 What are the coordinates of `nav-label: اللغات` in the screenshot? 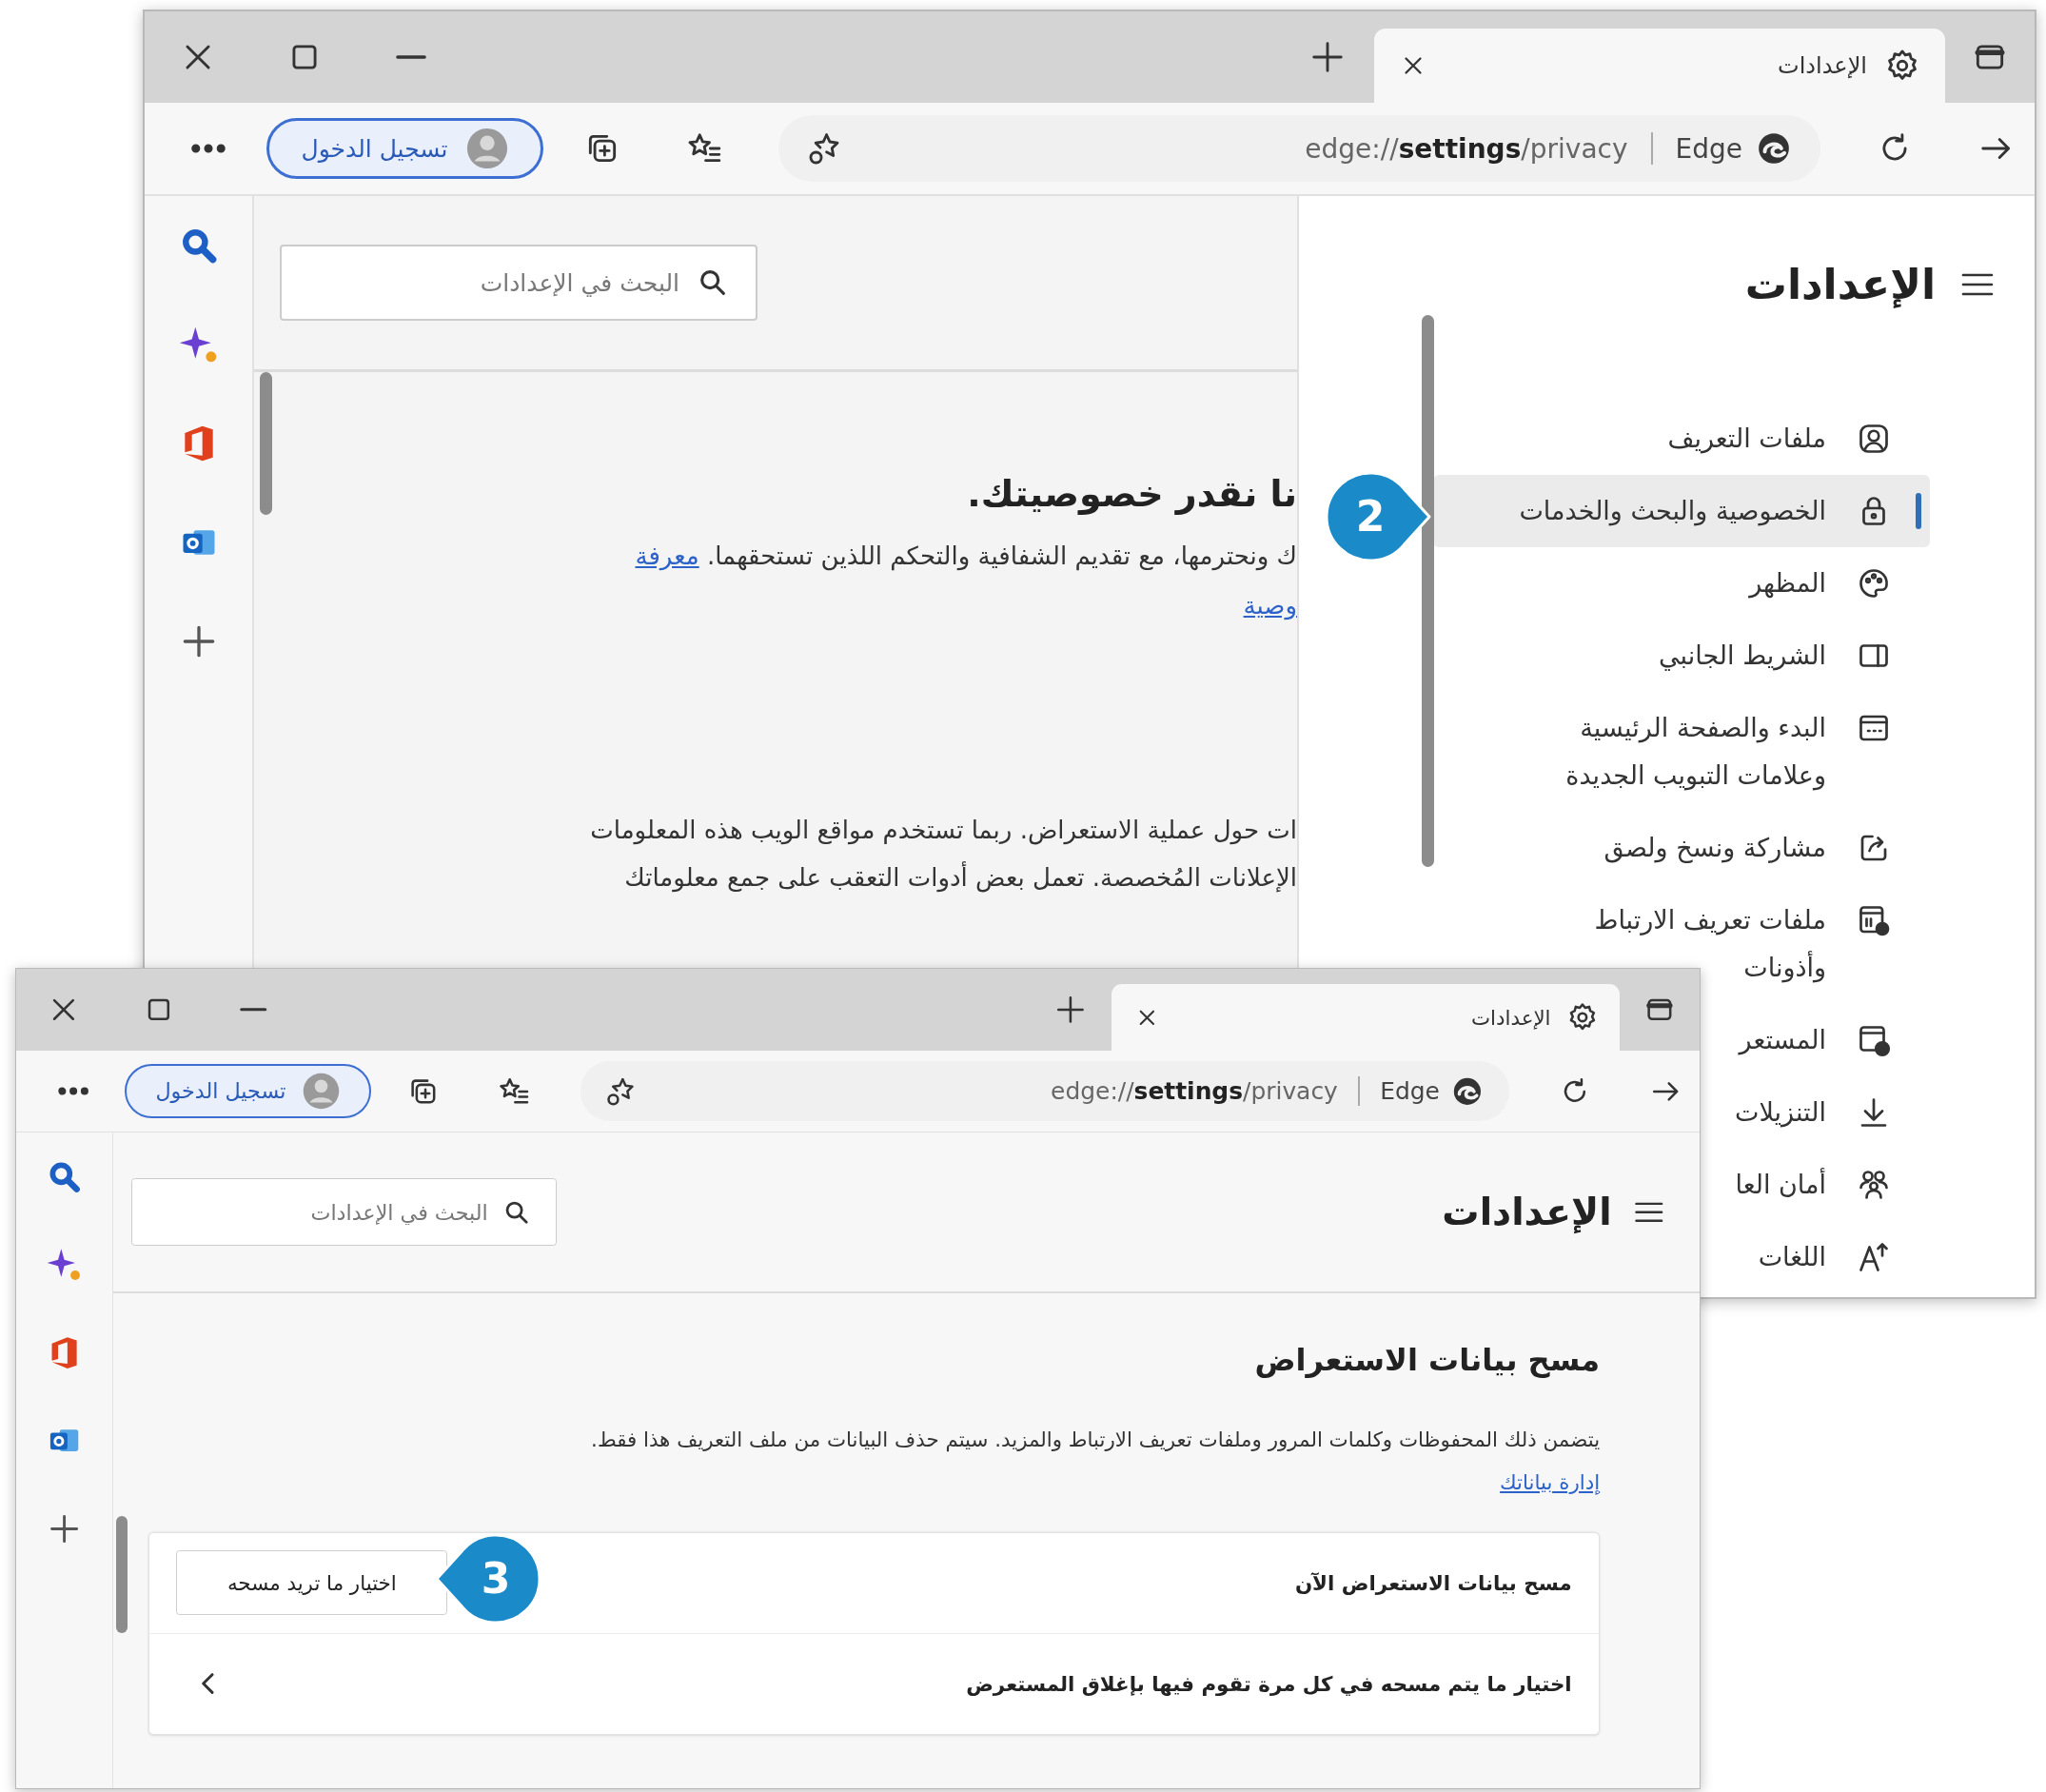 It's located at (1792, 1257).